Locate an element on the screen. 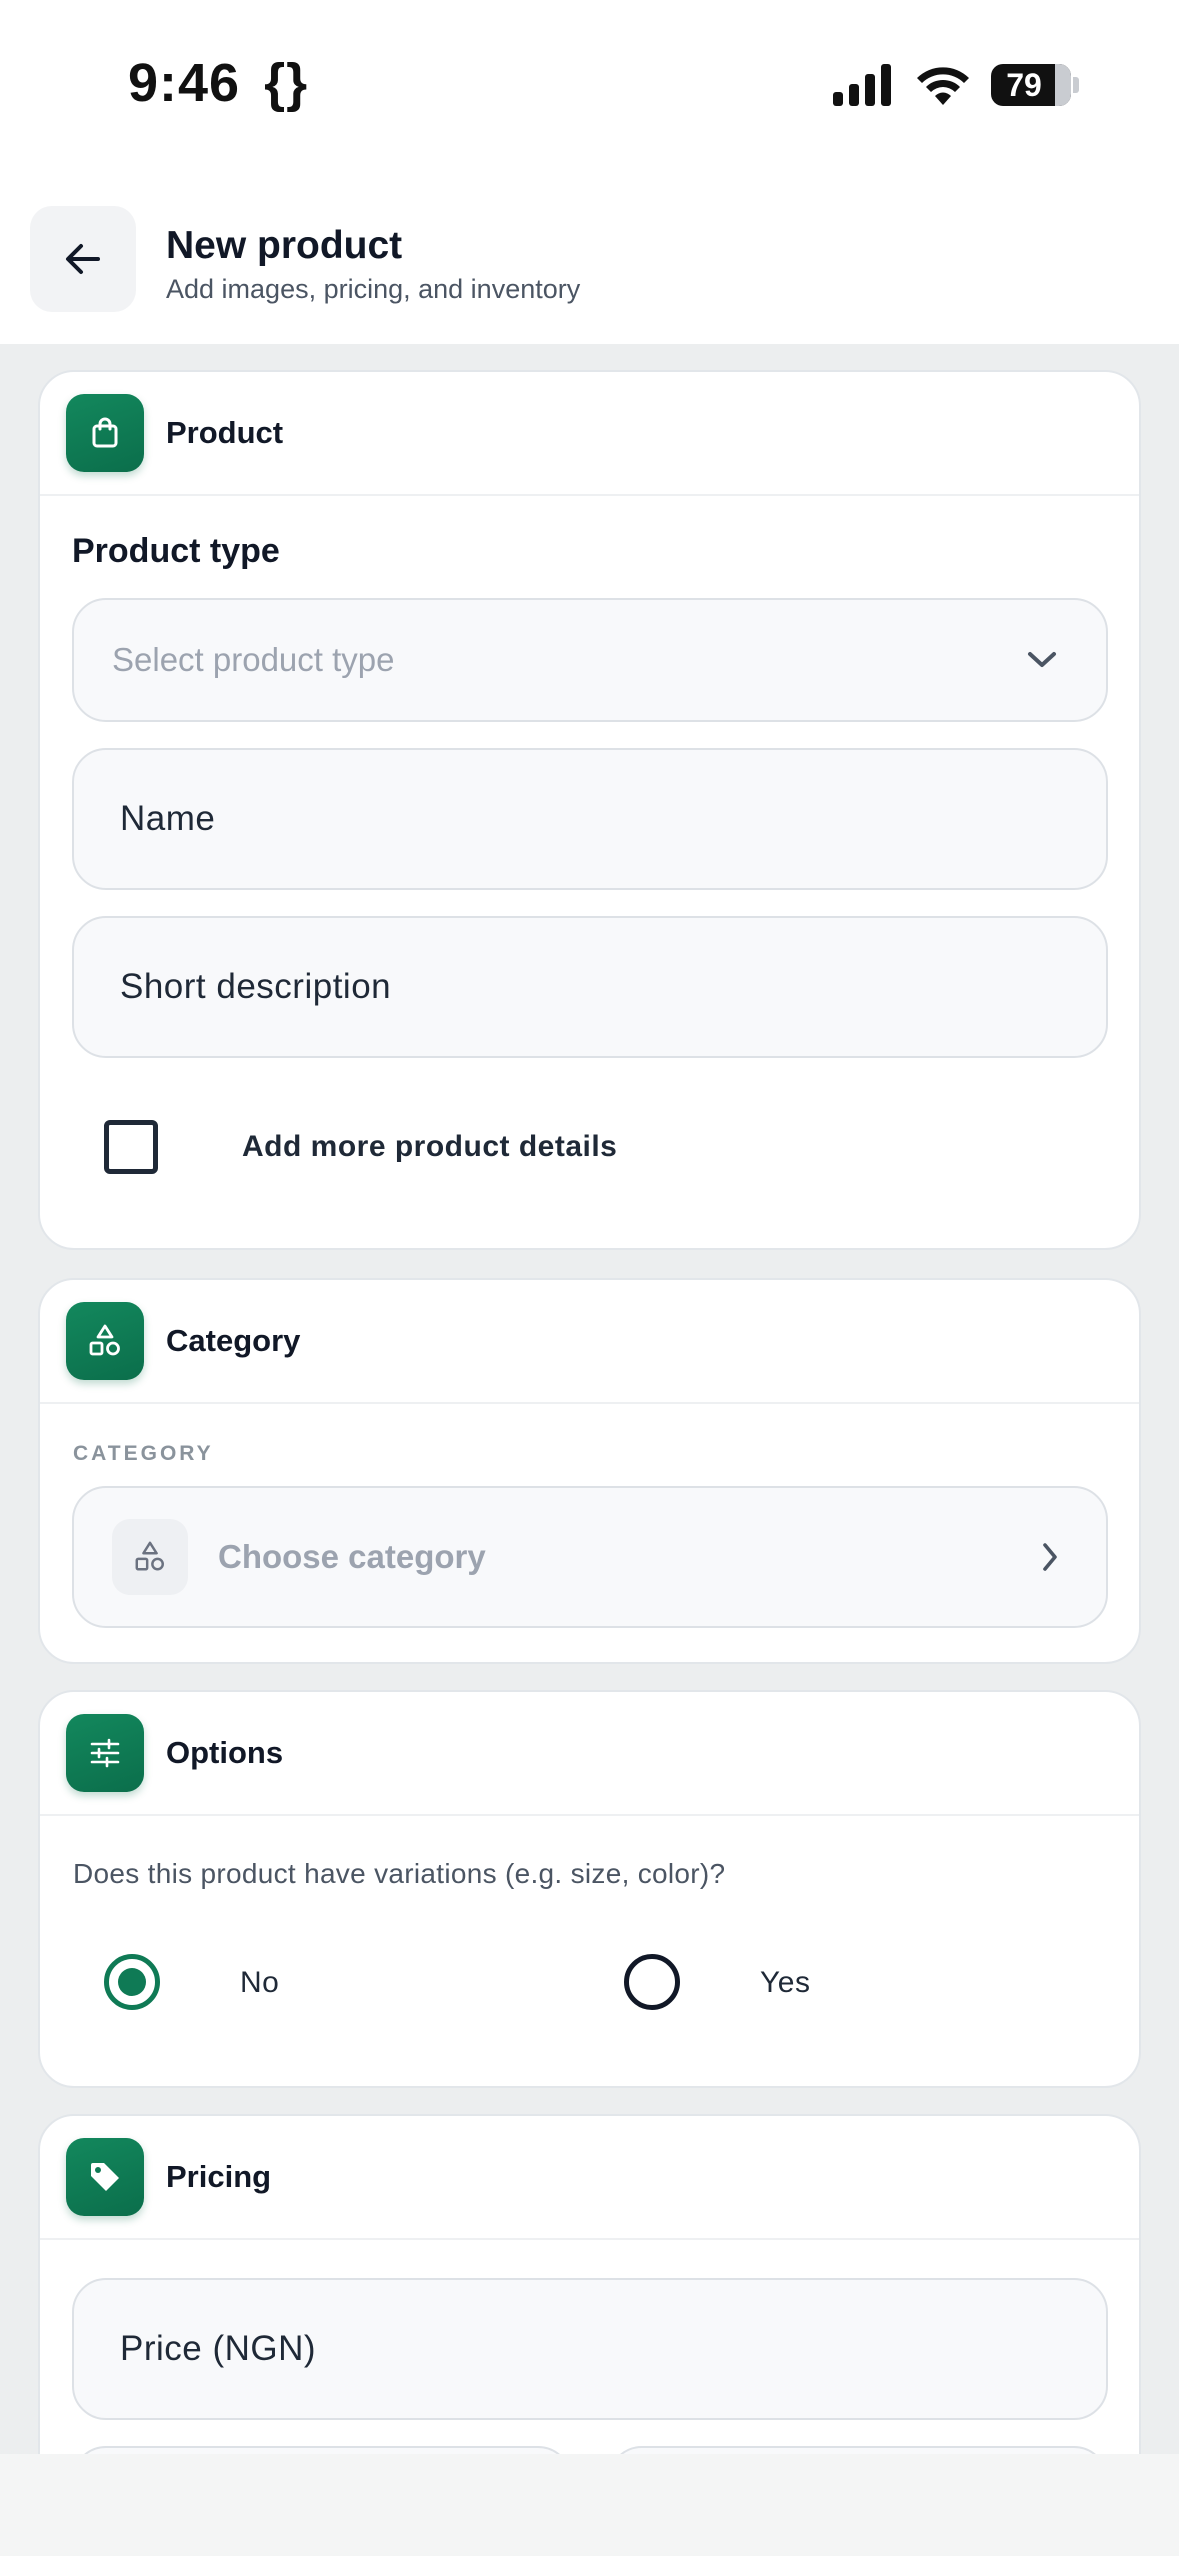 The image size is (1179, 2556). pricing-card-icon is located at coordinates (105, 2177).